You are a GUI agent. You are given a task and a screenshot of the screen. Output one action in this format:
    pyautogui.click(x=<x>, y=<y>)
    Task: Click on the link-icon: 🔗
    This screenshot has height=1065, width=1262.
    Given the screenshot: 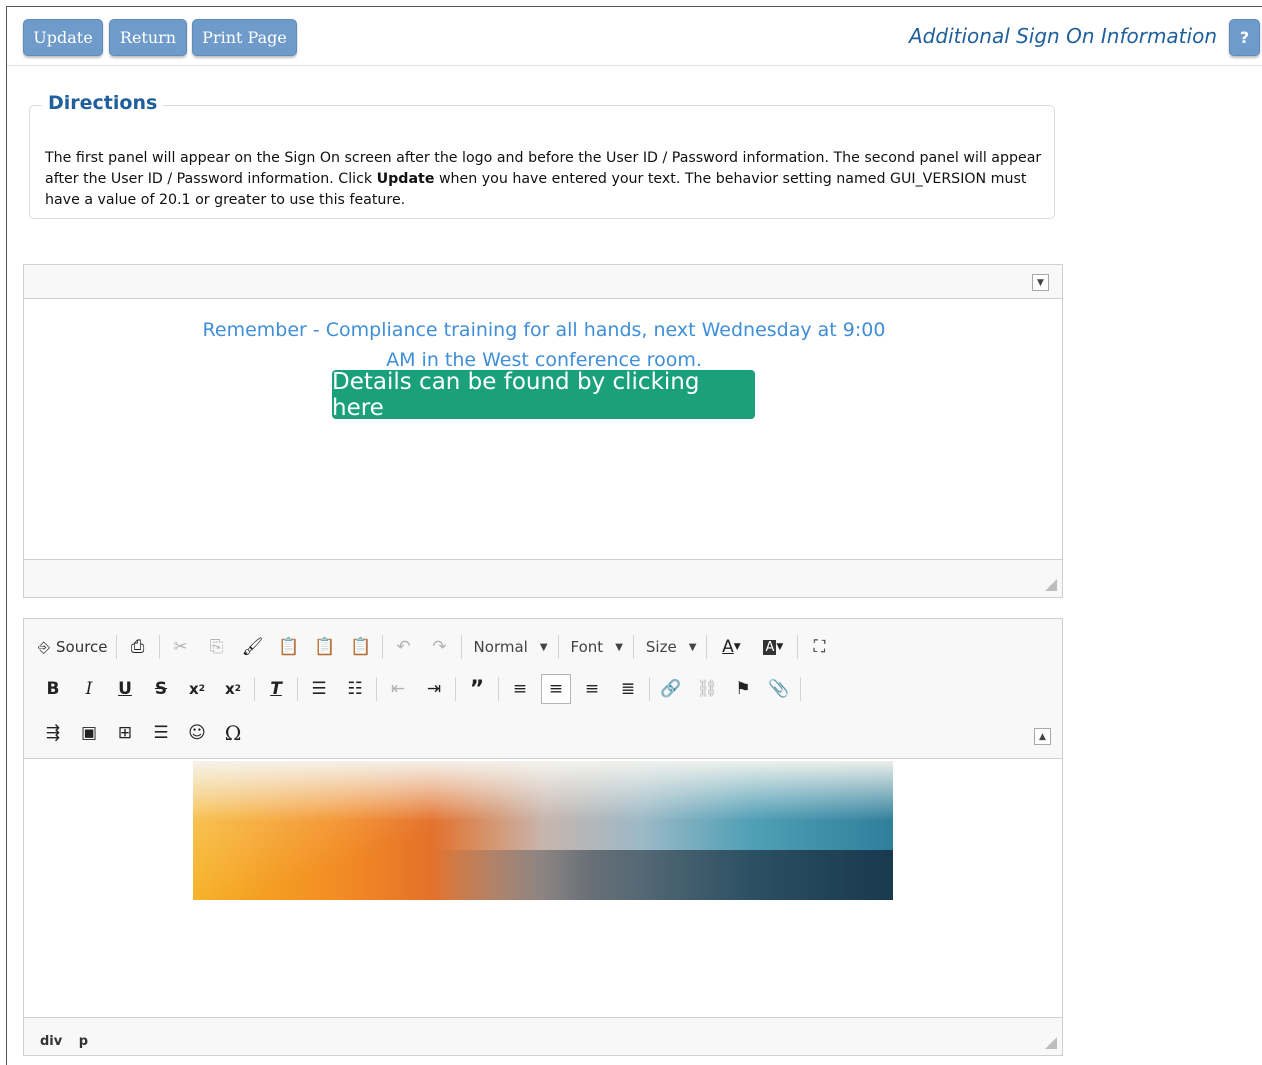 What is the action you would take?
    pyautogui.click(x=671, y=689)
    